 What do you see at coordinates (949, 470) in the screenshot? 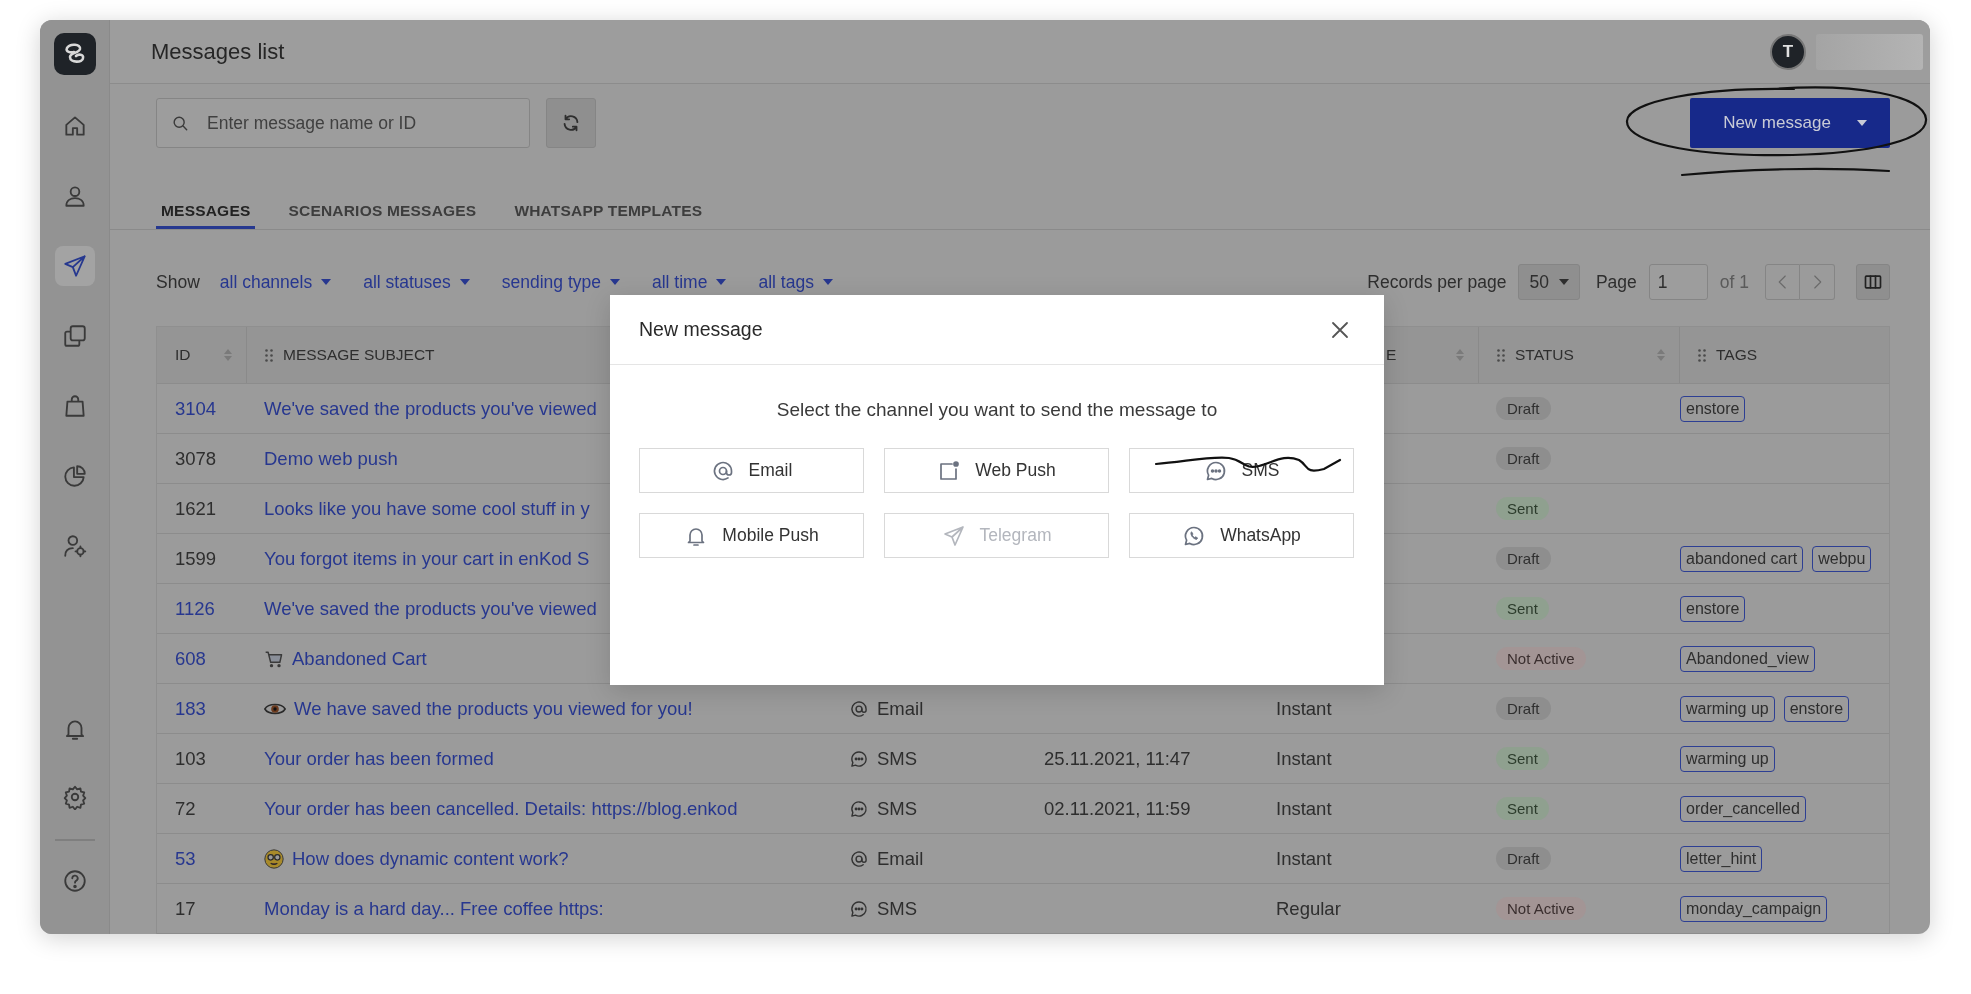
I see `browser-window-icon` at bounding box center [949, 470].